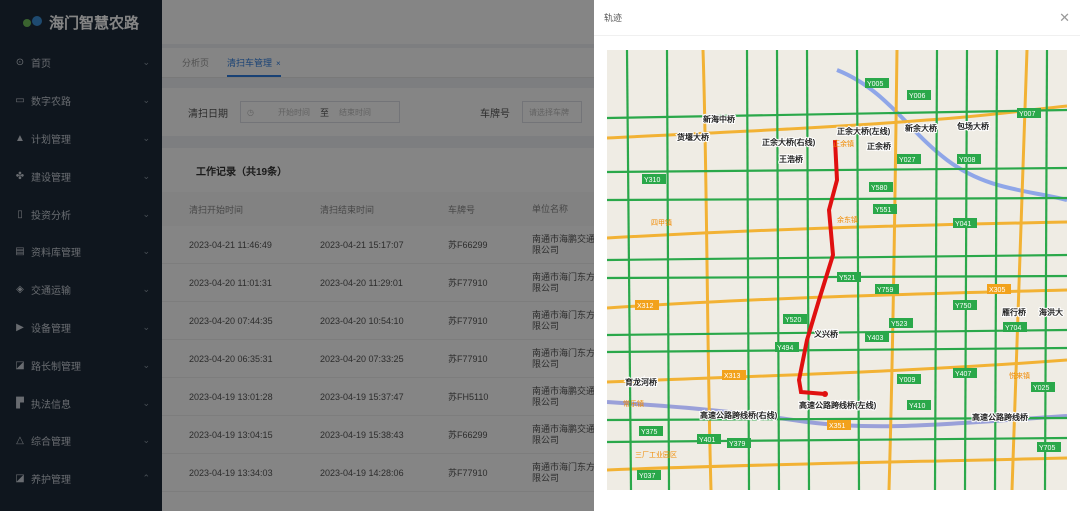 This screenshot has width=1080, height=511. Describe the element at coordinates (838, 405) in the screenshot. I see `map-bridge-label: 高速公路跨线桥(左线)` at that location.